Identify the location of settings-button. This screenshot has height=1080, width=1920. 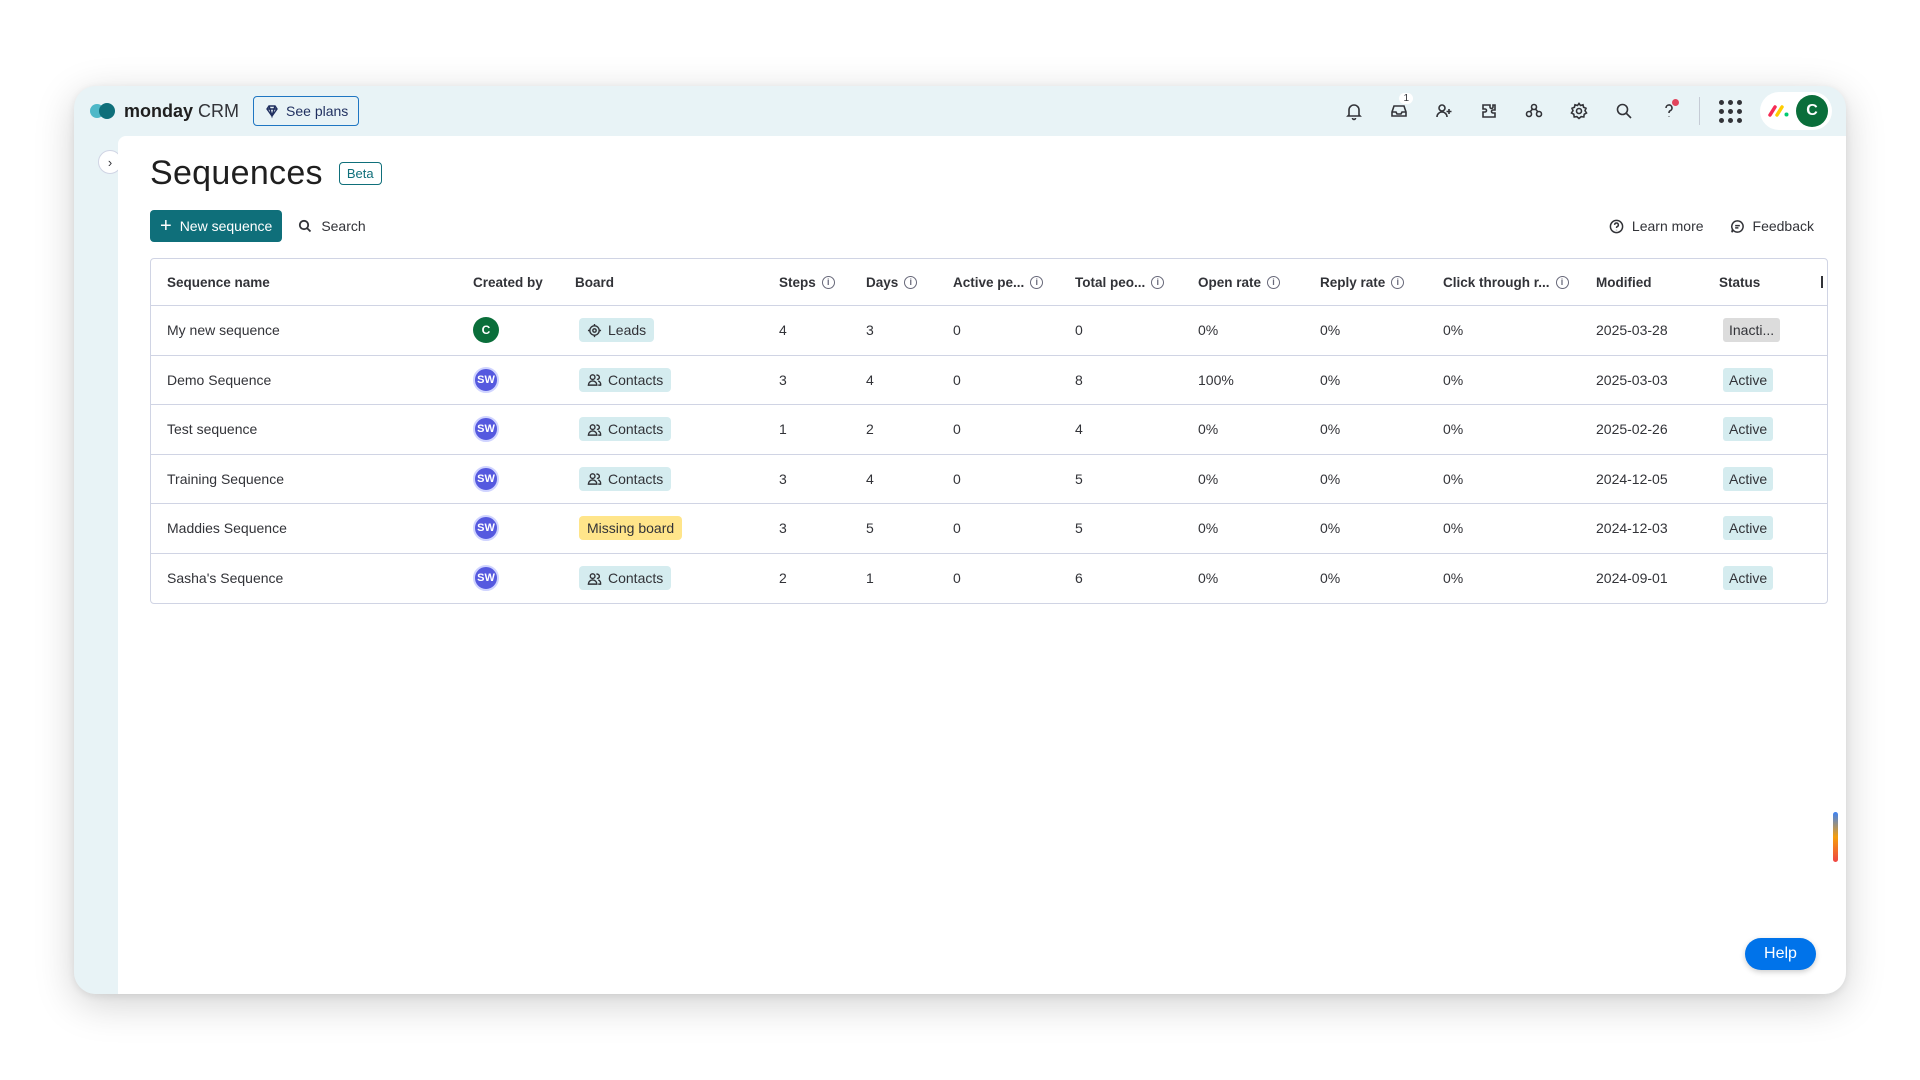
(1578, 111).